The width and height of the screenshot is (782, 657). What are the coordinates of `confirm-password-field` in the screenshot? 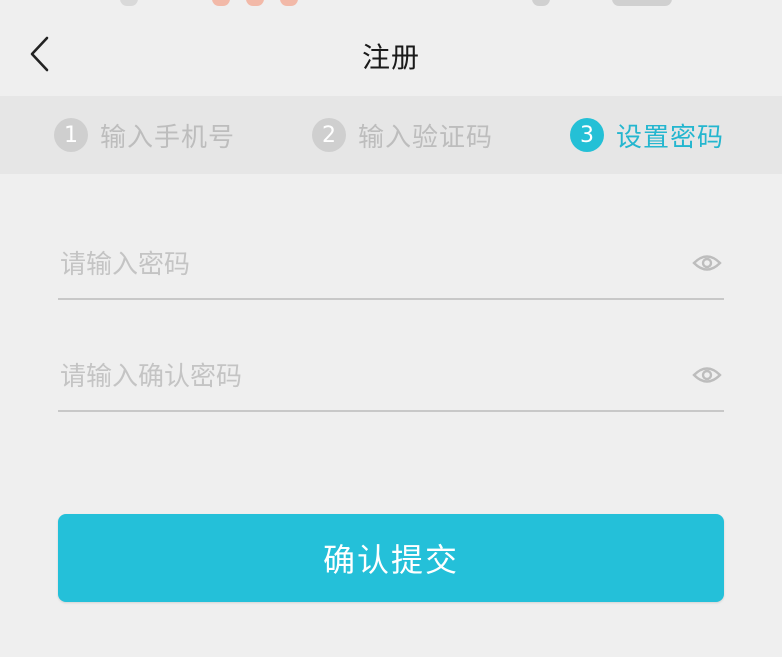 It's located at (391, 382).